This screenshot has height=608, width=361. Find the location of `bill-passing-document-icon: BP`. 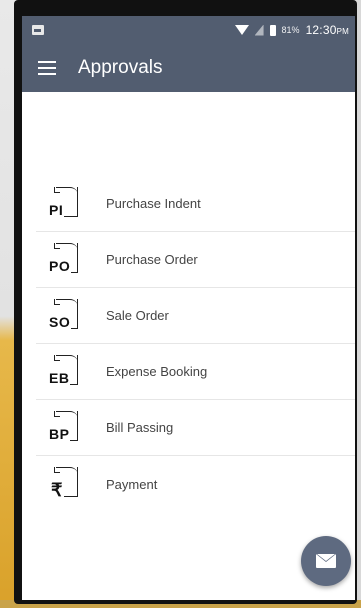

bill-passing-document-icon: BP is located at coordinates (67, 427).